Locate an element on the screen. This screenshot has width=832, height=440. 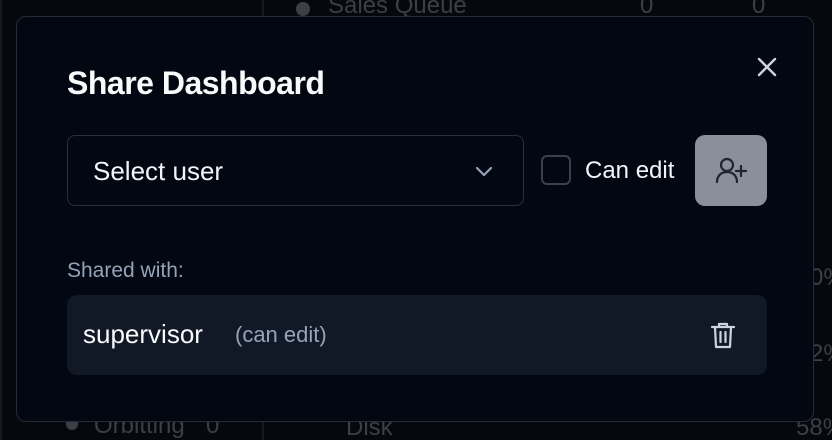
shared-user-permission: (can edit) is located at coordinates (281, 334).